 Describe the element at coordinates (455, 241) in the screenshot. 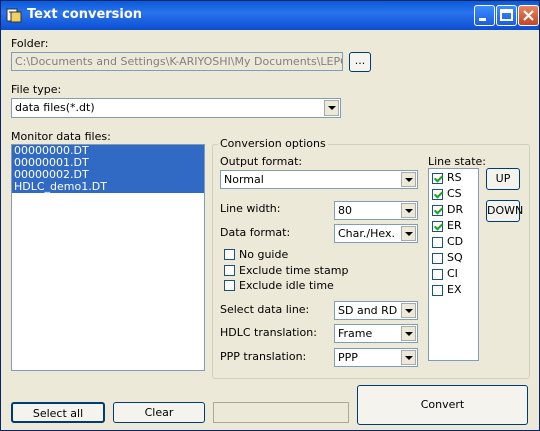

I see `cd-label: CD` at that location.